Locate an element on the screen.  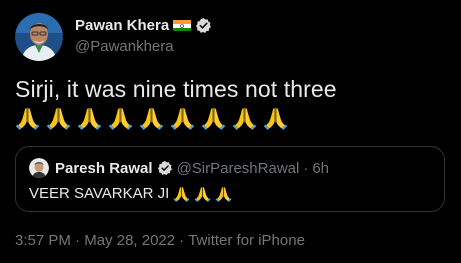
author-avatar is located at coordinates (39, 37).